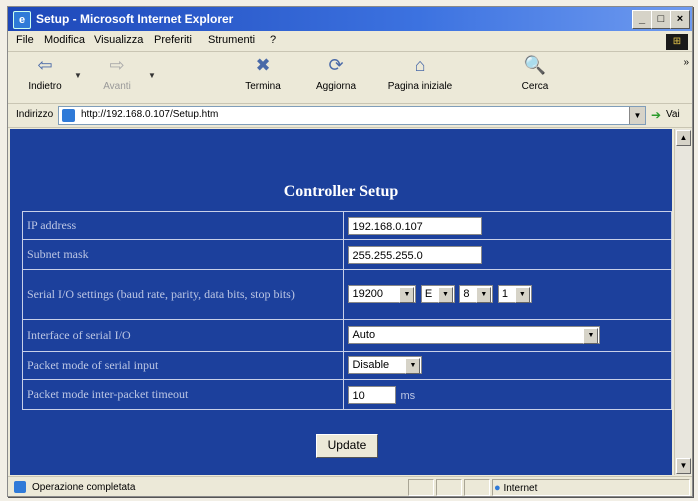 Image resolution: width=698 pixels, height=501 pixels. What do you see at coordinates (183, 254) in the screenshot?
I see `subnet-mask-label: Subnet mask` at bounding box center [183, 254].